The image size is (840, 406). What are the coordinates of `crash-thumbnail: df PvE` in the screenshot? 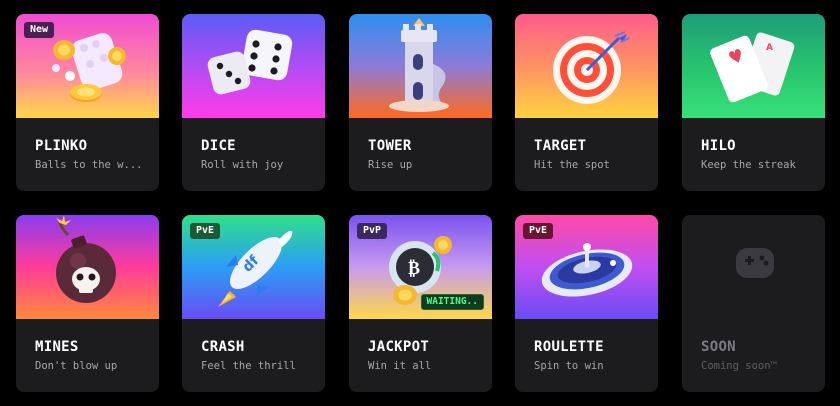 It's located at (253, 267).